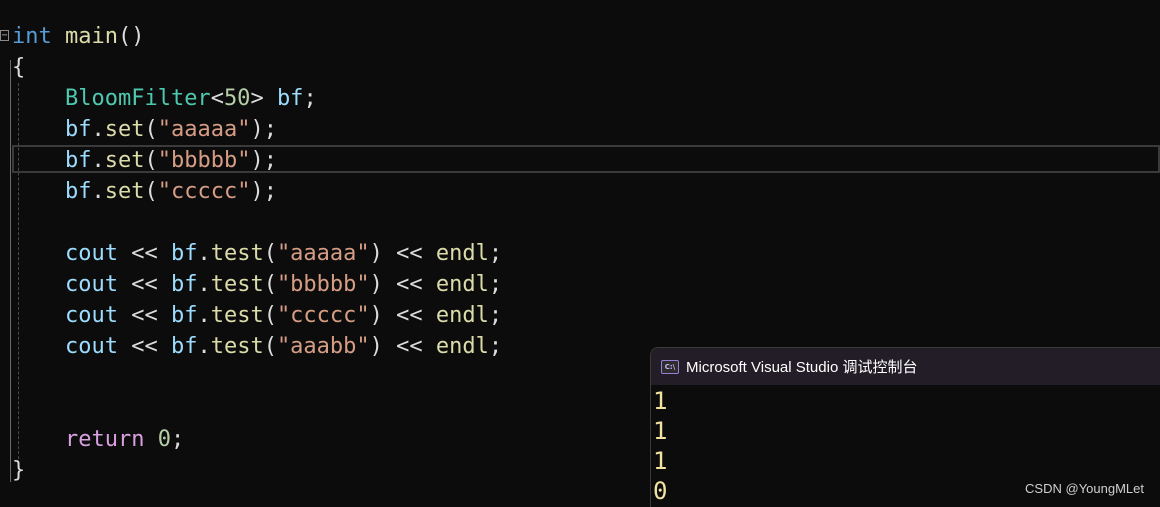  What do you see at coordinates (104, 439) in the screenshot?
I see `code-token: return` at bounding box center [104, 439].